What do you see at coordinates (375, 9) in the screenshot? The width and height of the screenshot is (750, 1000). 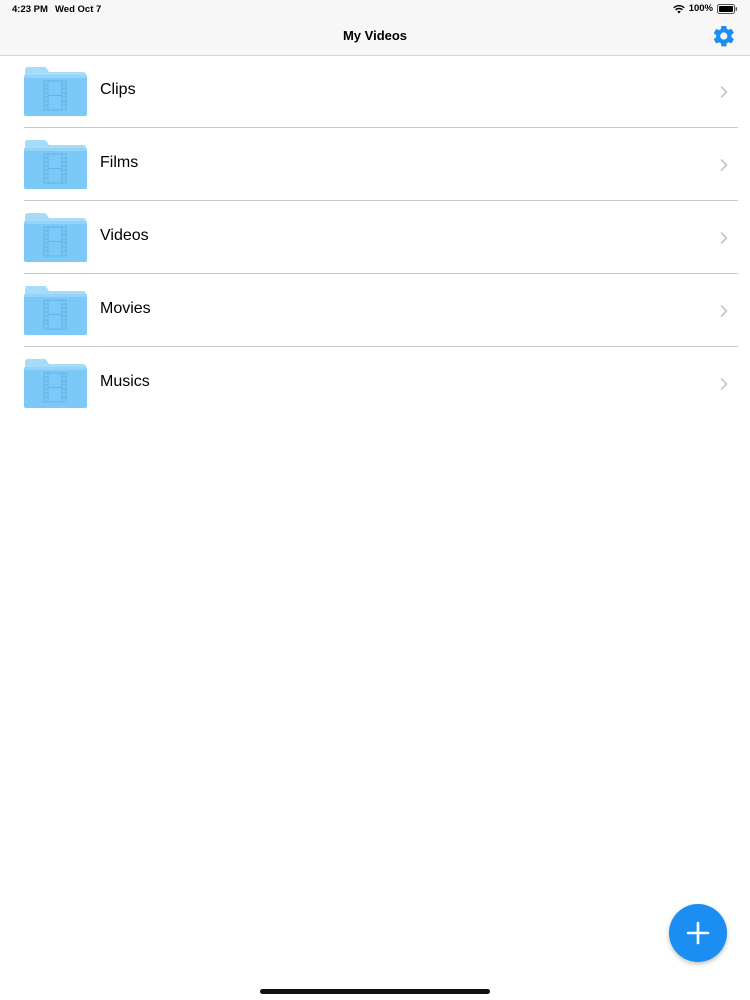 I see `status-bar: 4:23 PM Wed Oct 7 100%` at bounding box center [375, 9].